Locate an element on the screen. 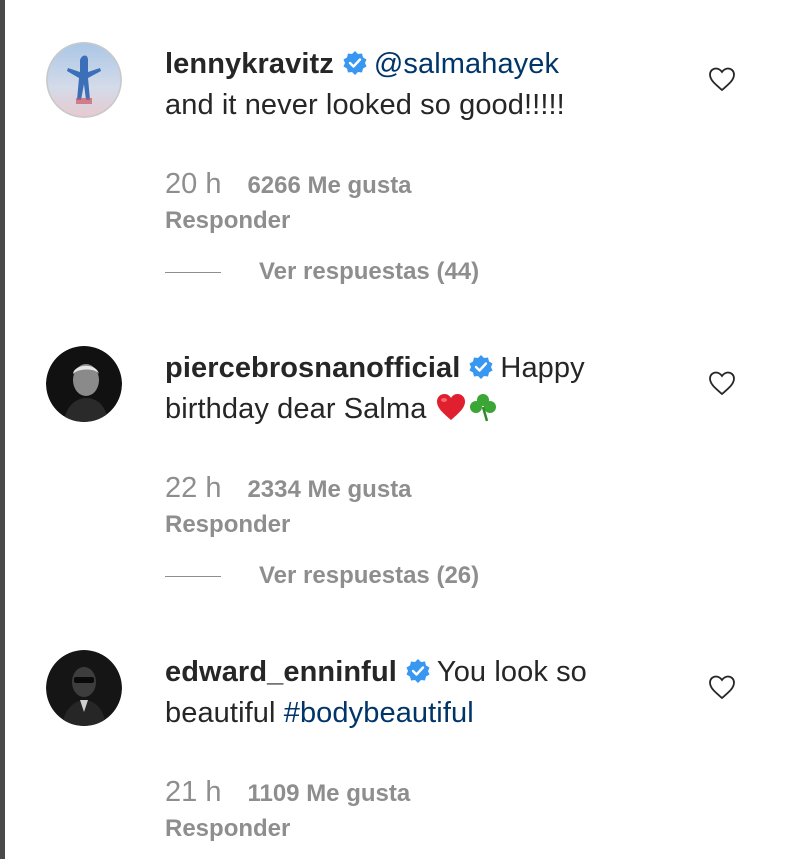 This screenshot has height=859, width=800. view-replies-label: Ver respuestas (26) is located at coordinates (369, 575).